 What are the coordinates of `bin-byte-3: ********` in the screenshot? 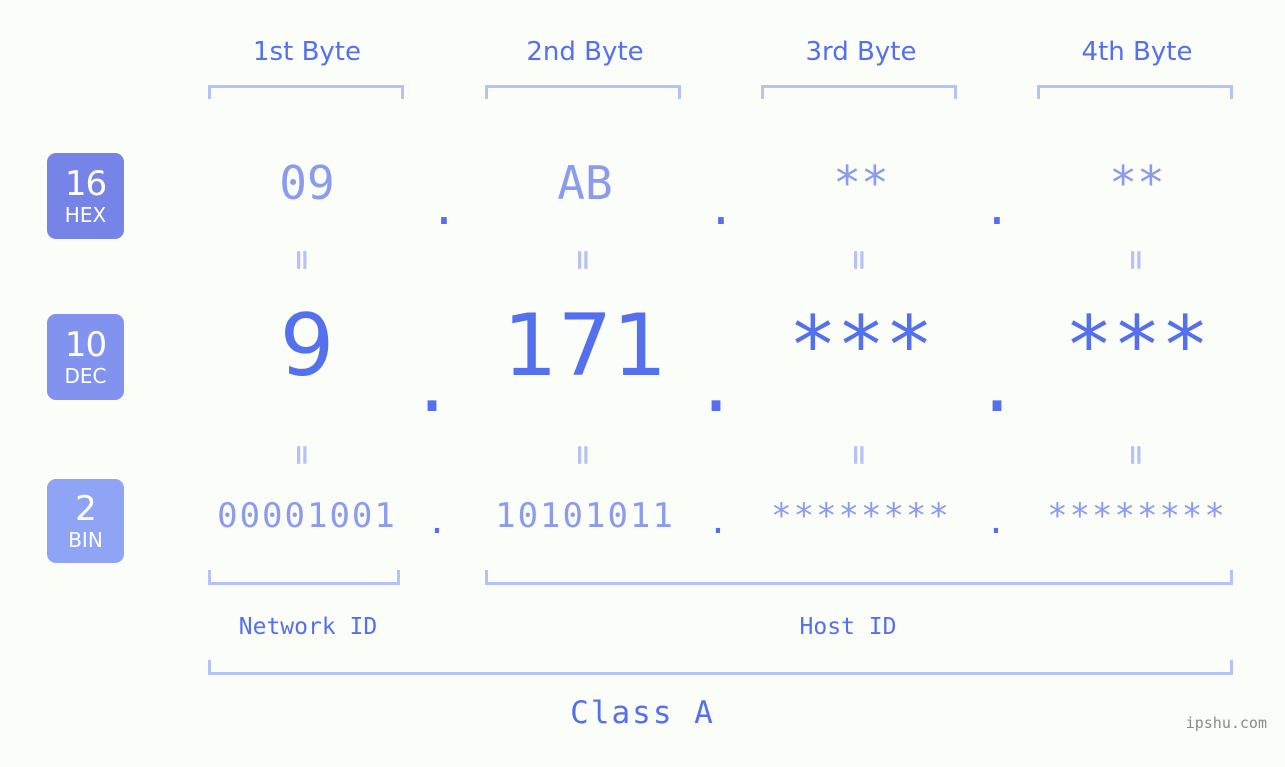 It's located at (861, 516).